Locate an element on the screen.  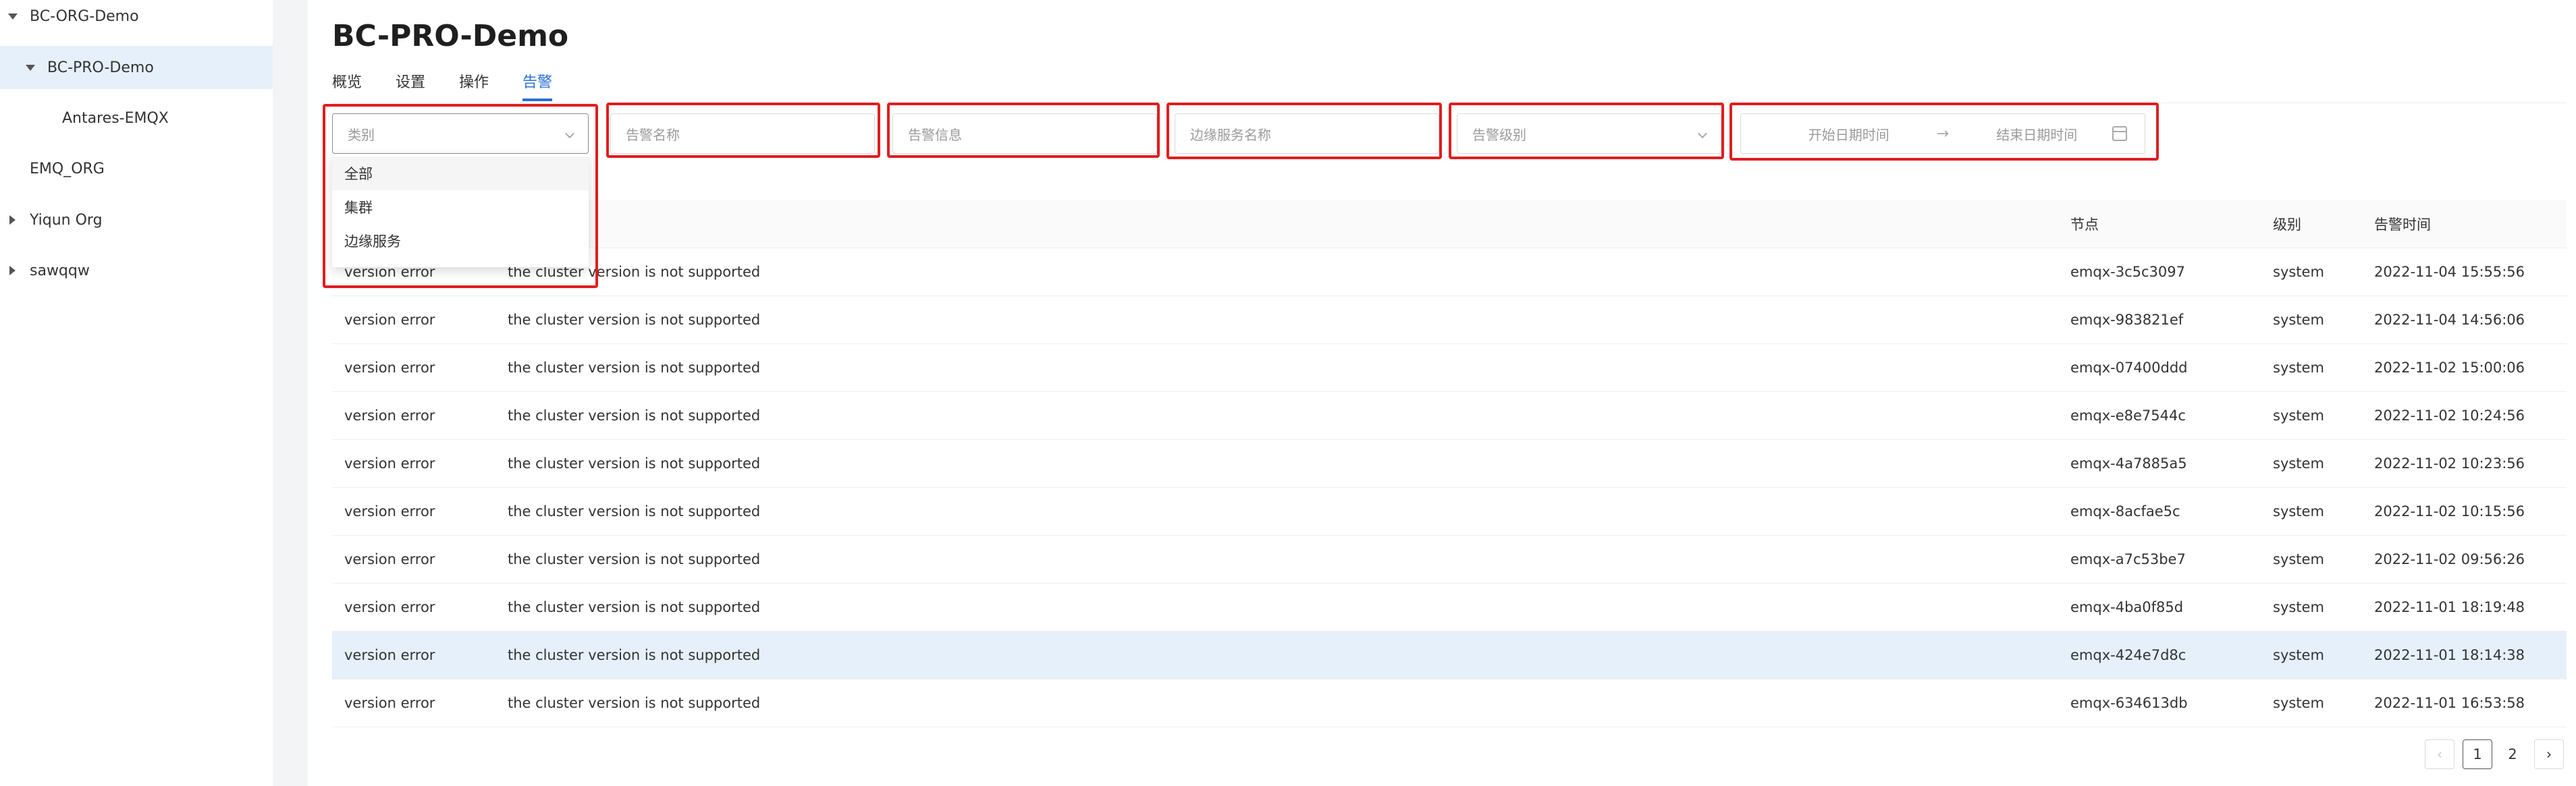
cell-alarm-time: 2022-11-02 09:56:26 is located at coordinates (2449, 559).